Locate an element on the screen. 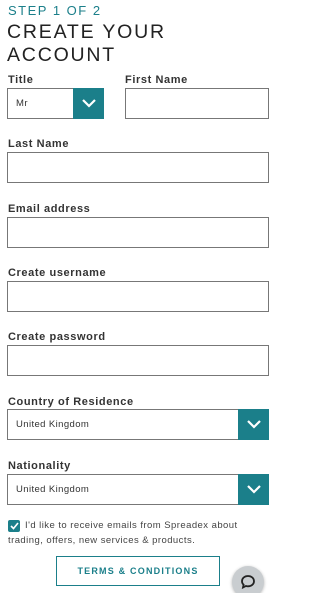 This screenshot has width=320, height=593. last-name-label: Last Name is located at coordinates (39, 144).